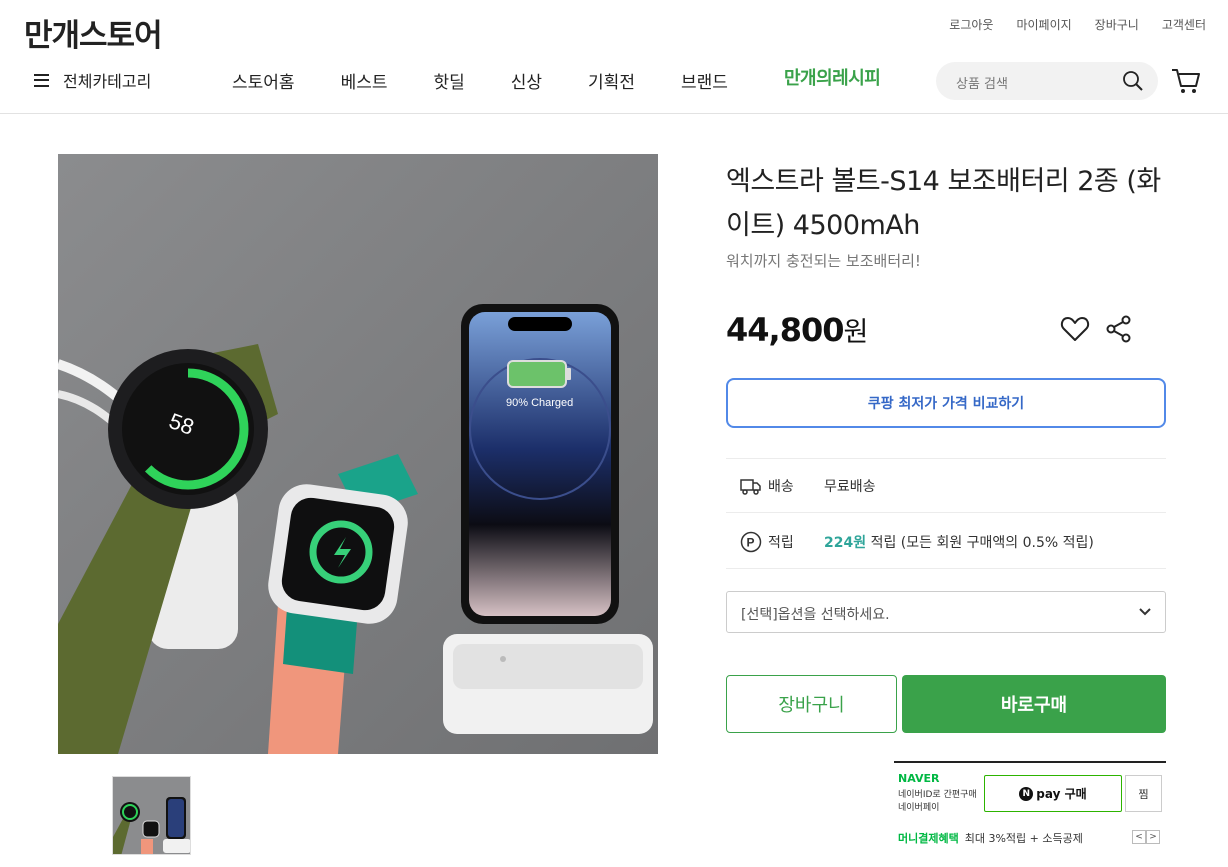 This screenshot has width=1228, height=867. I want to click on nav-brand: 브랜드, so click(704, 80).